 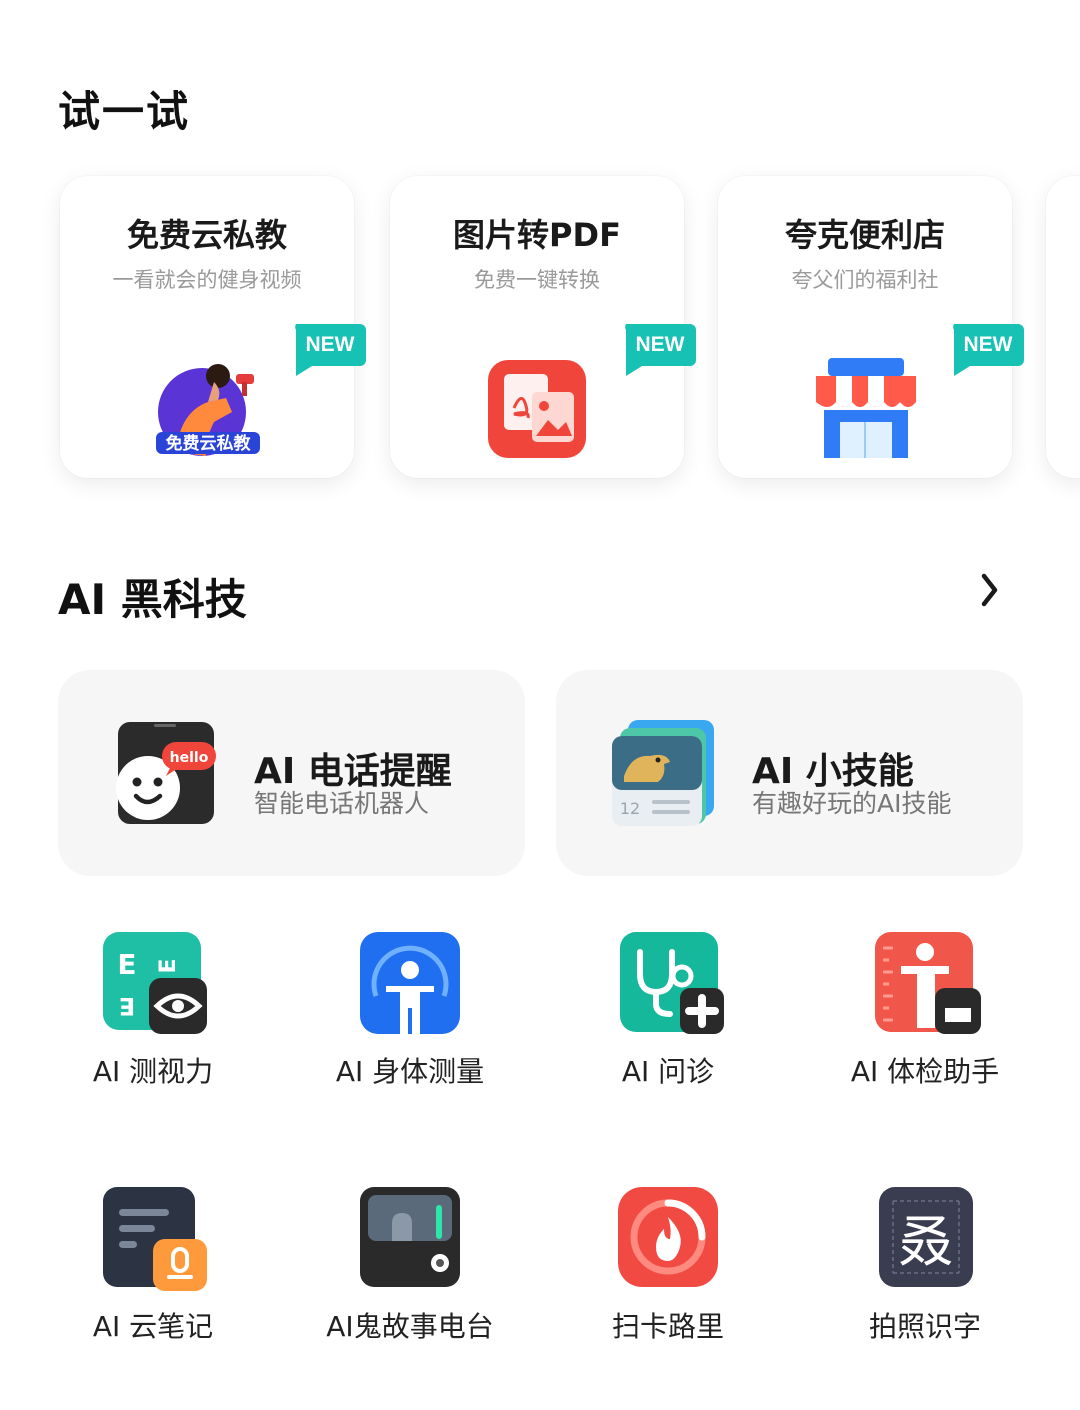 I want to click on card-next-peek, so click(x=1063, y=327).